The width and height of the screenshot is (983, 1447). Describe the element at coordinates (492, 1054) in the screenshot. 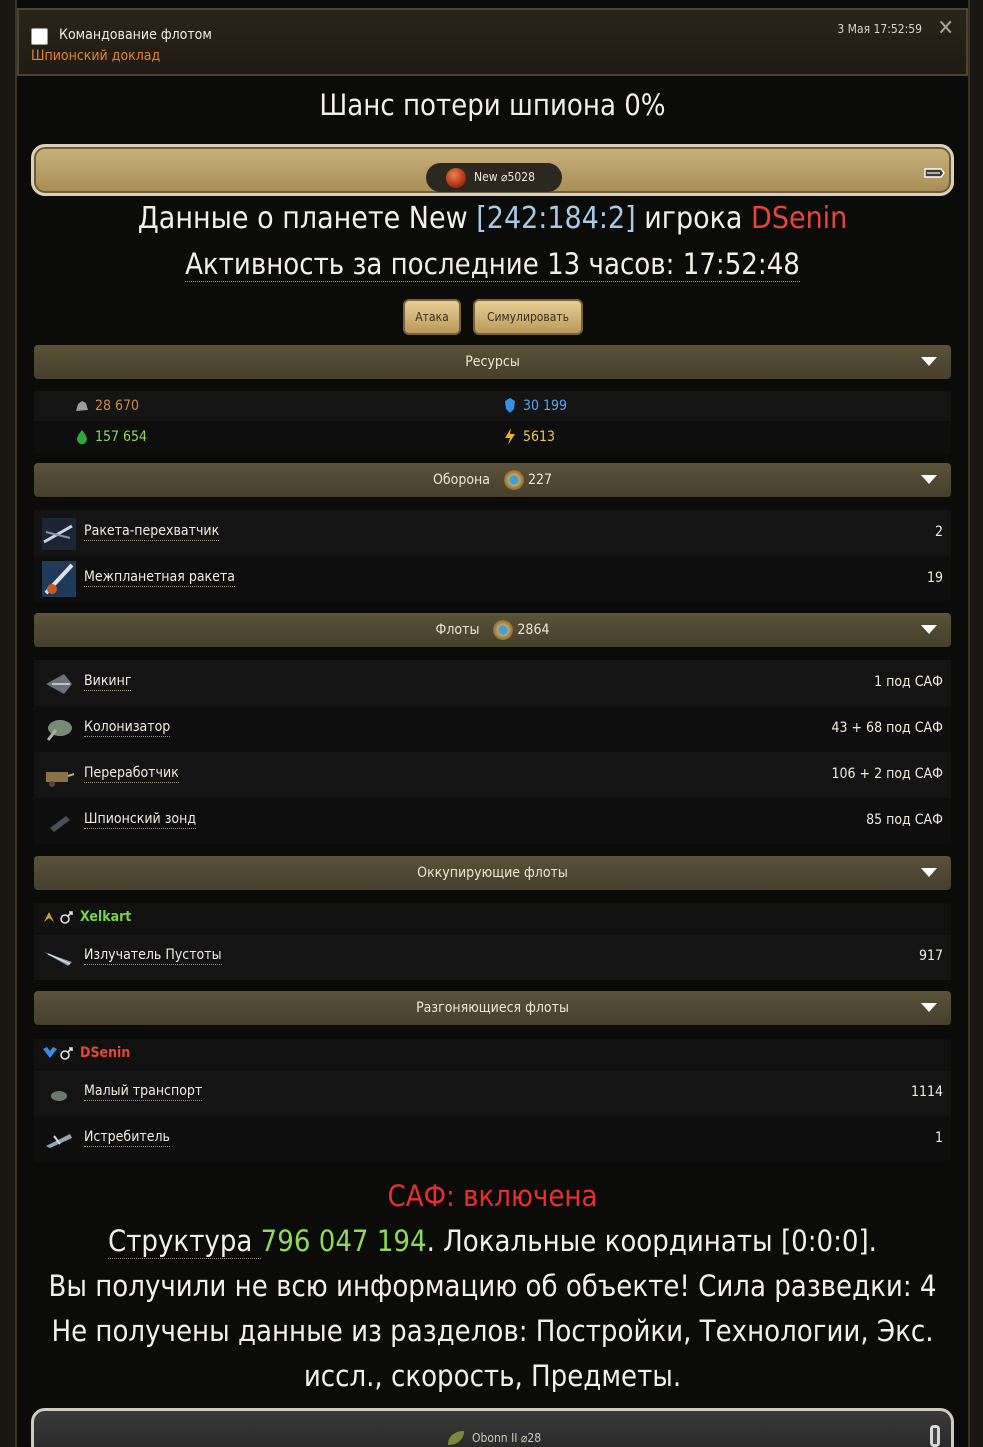

I see `dispersing-player: DSenin` at that location.